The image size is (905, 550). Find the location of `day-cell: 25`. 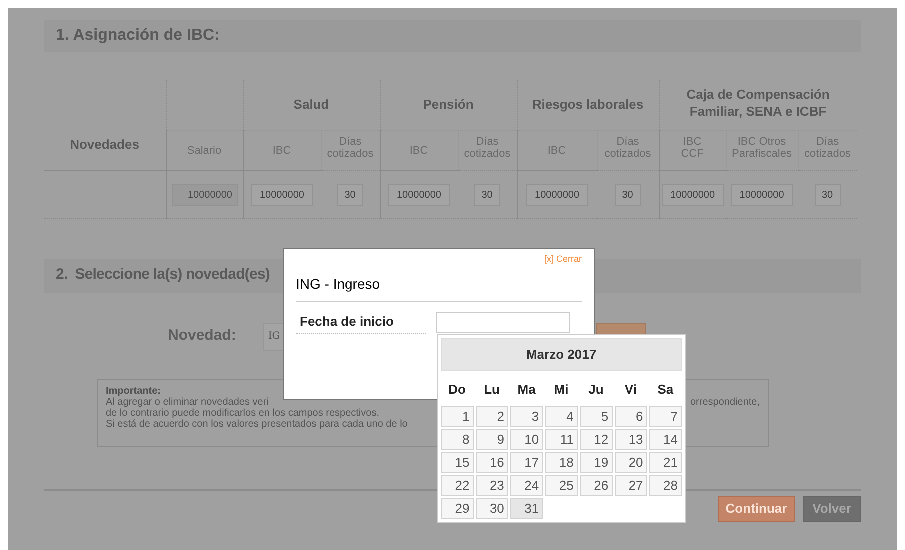

day-cell: 25 is located at coordinates (561, 485).